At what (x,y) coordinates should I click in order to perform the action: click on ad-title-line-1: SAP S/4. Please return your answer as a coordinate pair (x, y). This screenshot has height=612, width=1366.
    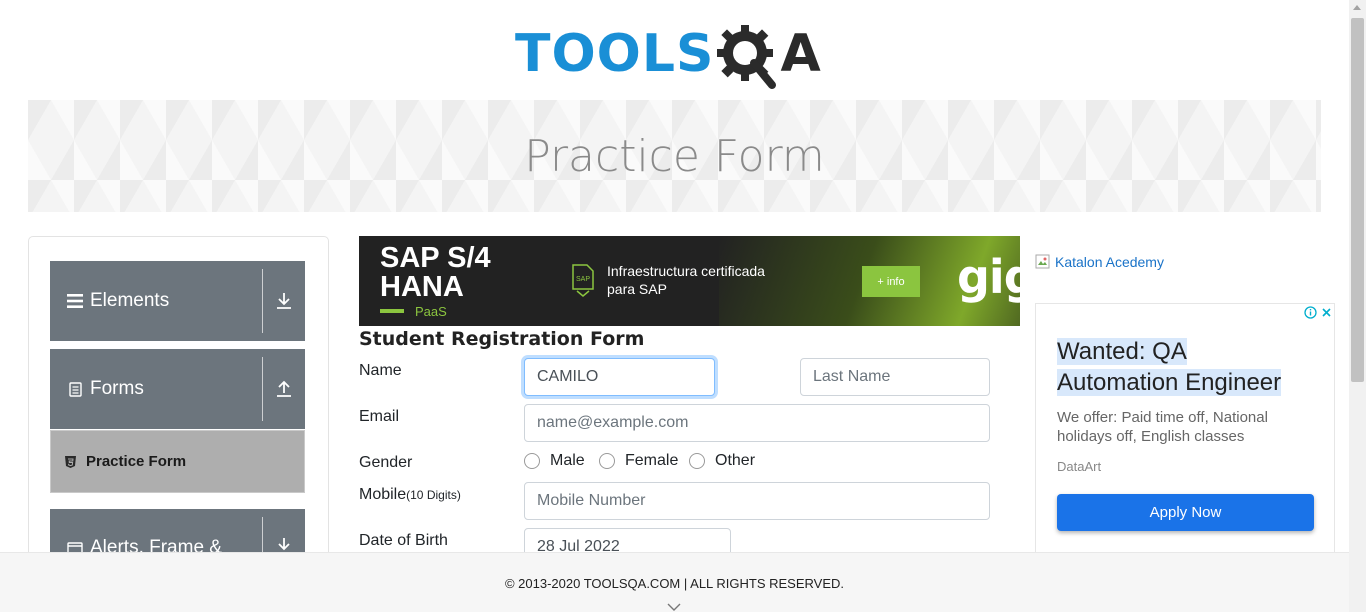
    Looking at the image, I should click on (435, 258).